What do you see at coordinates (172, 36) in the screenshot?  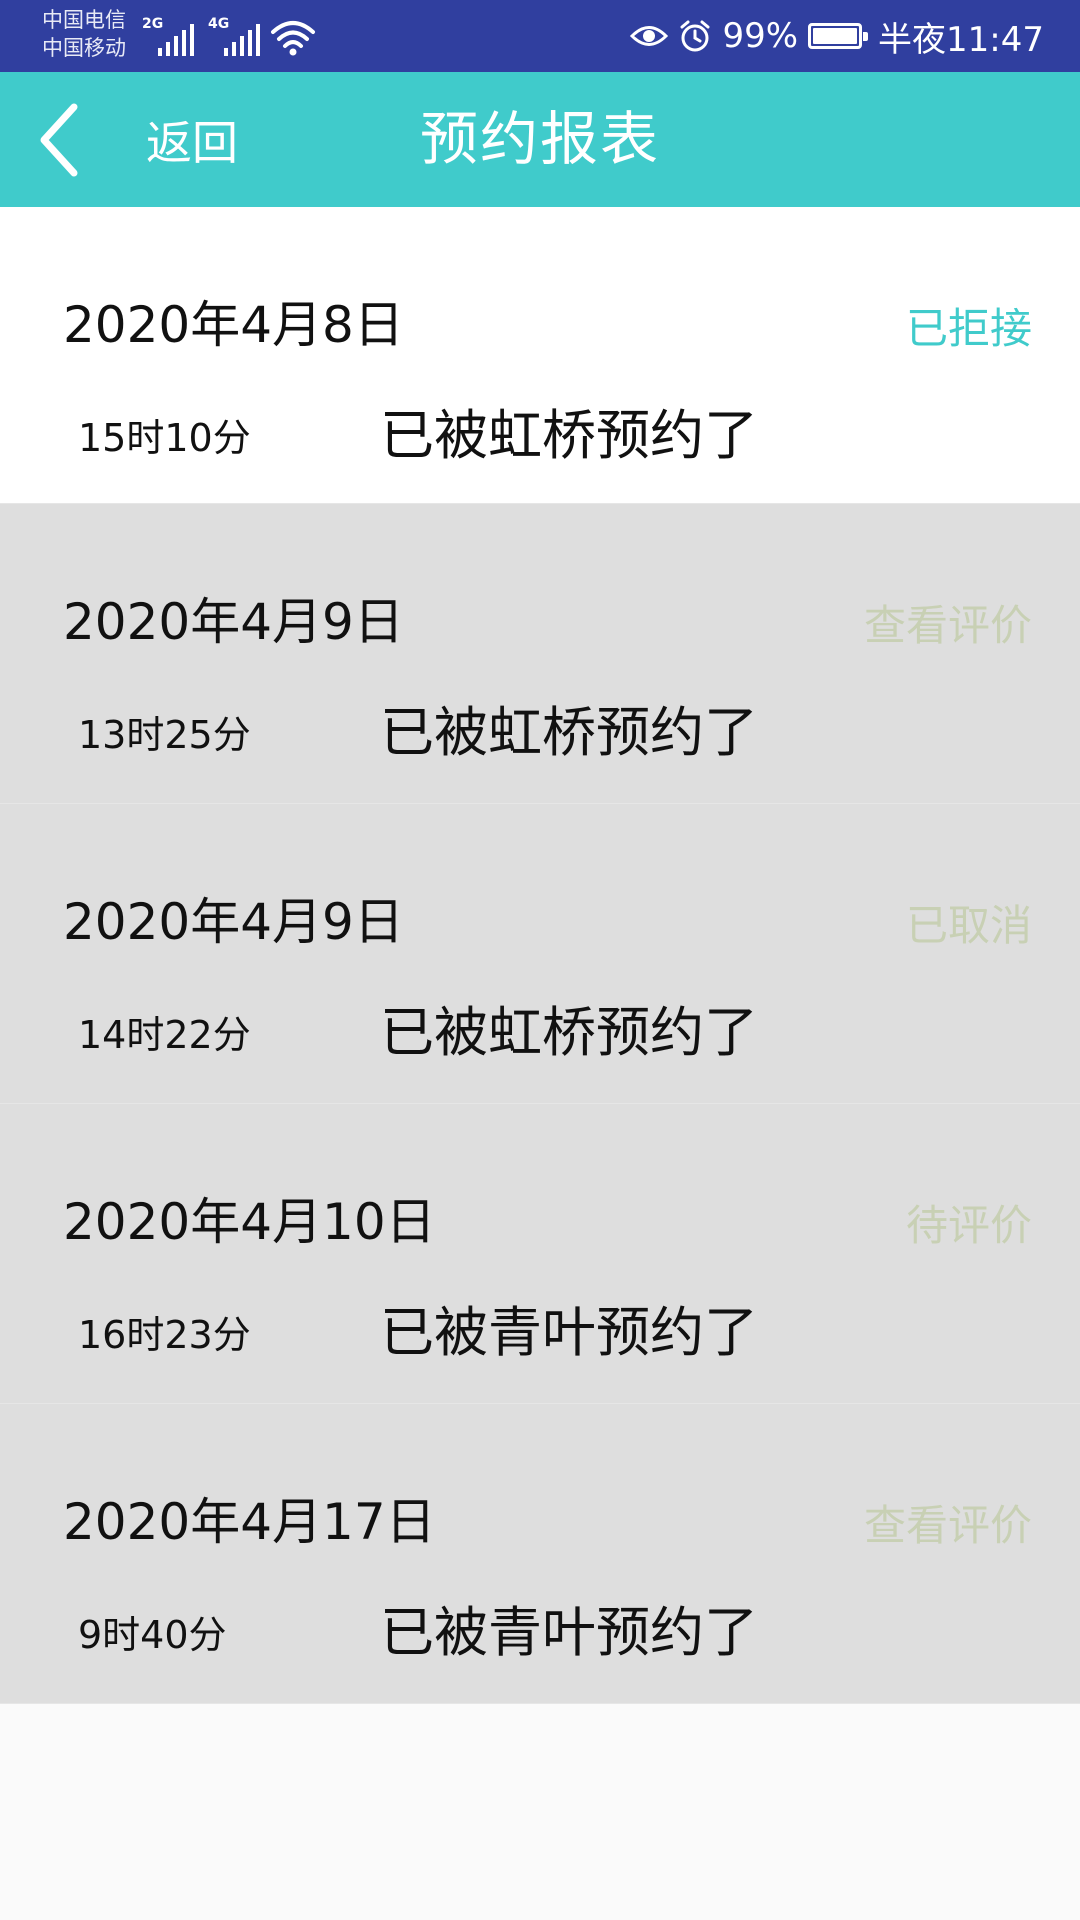 I see `signal-icon: 2G` at bounding box center [172, 36].